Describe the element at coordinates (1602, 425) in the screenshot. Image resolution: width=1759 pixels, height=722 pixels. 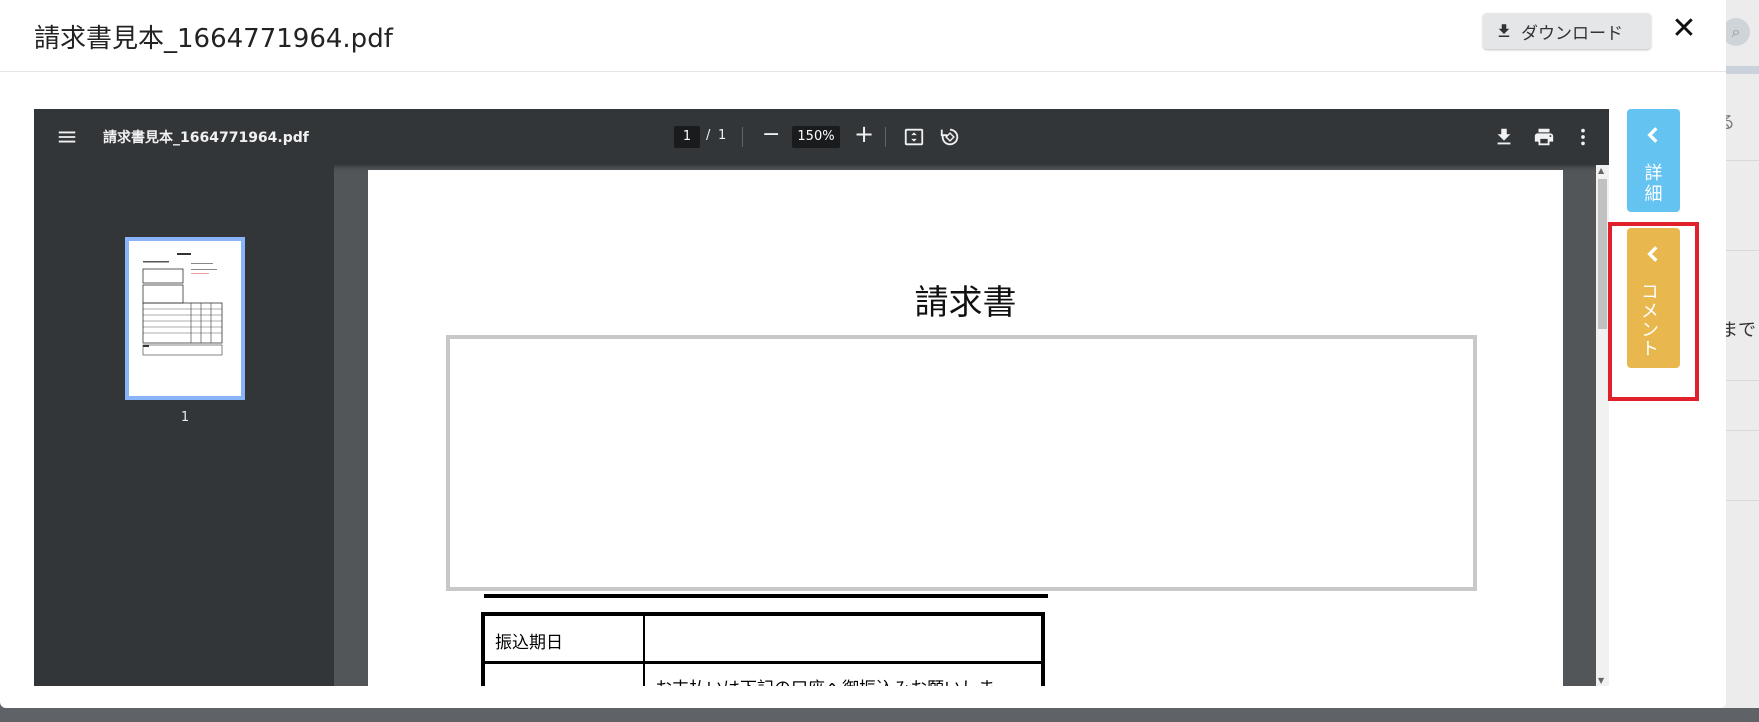
I see `scrollbar: ▲ ▼` at that location.